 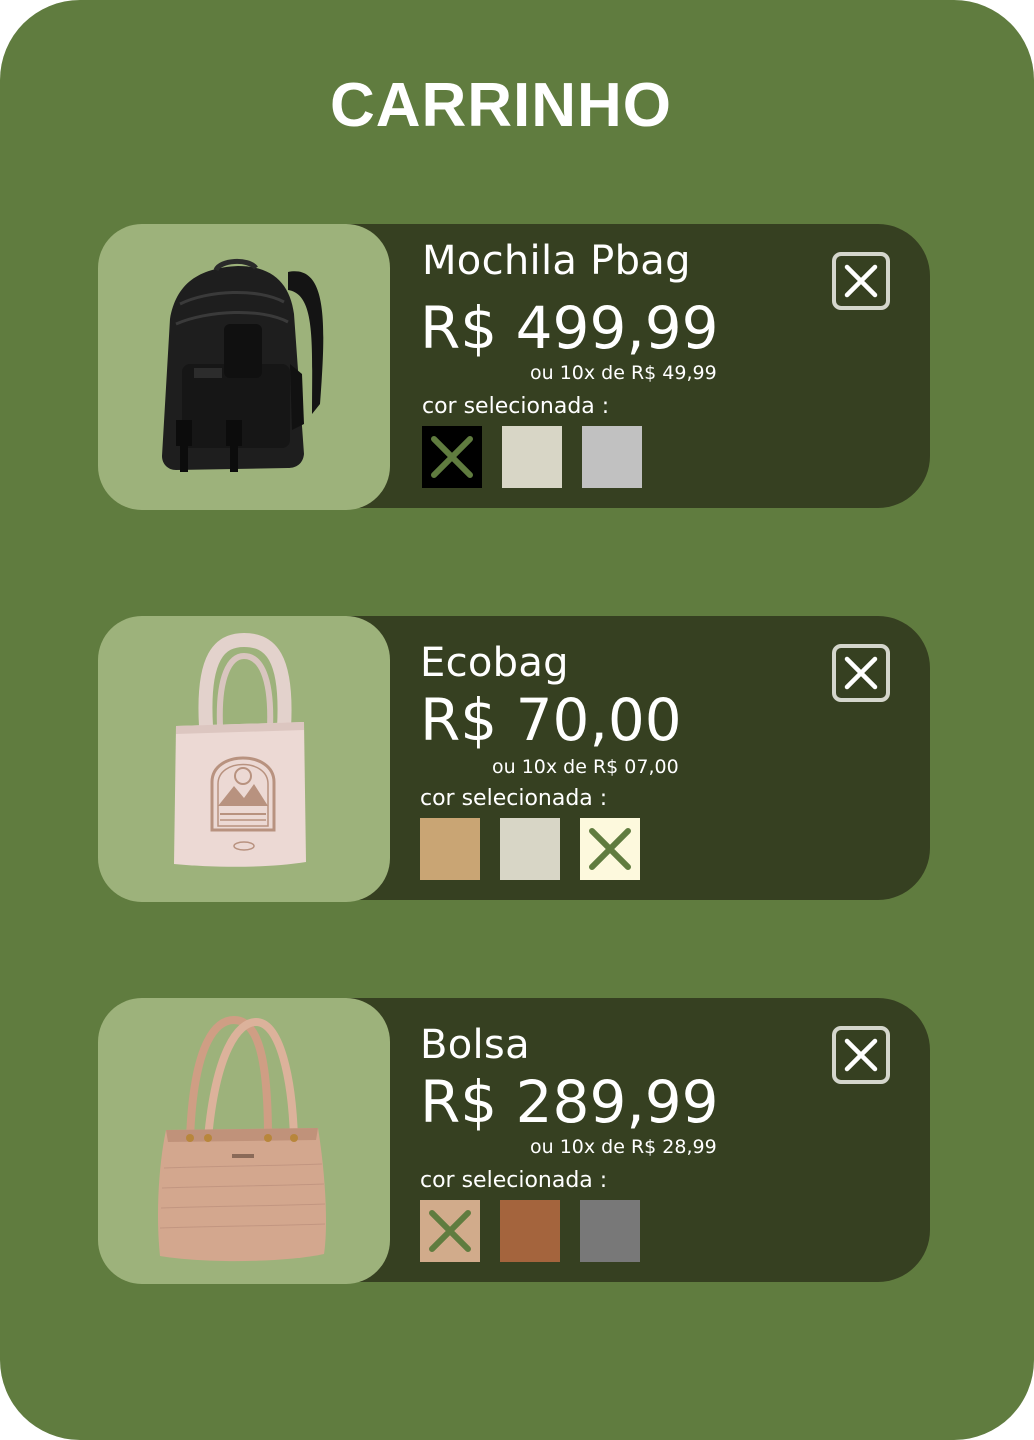 What do you see at coordinates (623, 373) in the screenshot?
I see `product-installments: ou 10x de R$ 49,99` at bounding box center [623, 373].